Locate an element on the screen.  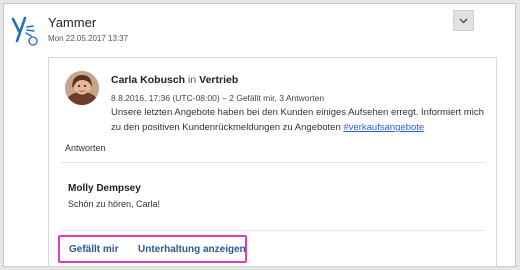
actions-highlight: Gefällt mir Unterhaltung anzeigen is located at coordinates (152, 249).